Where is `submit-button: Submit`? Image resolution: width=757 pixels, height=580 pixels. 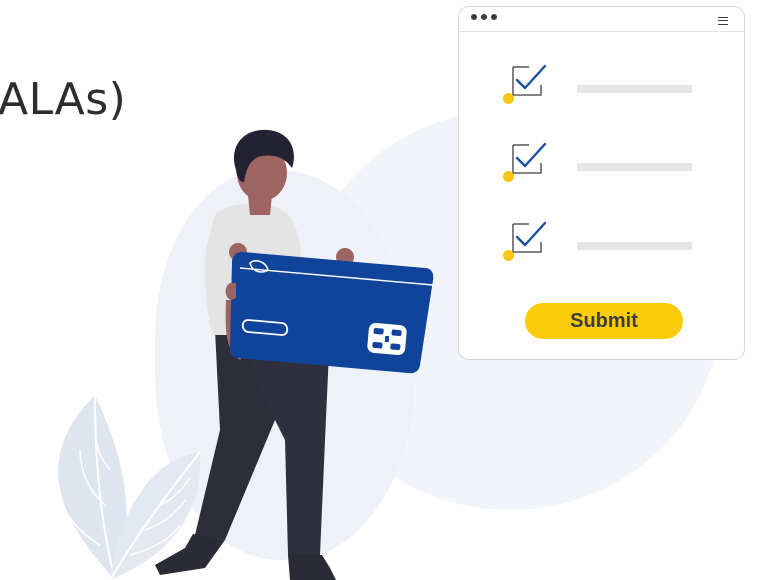 submit-button: Submit is located at coordinates (604, 321).